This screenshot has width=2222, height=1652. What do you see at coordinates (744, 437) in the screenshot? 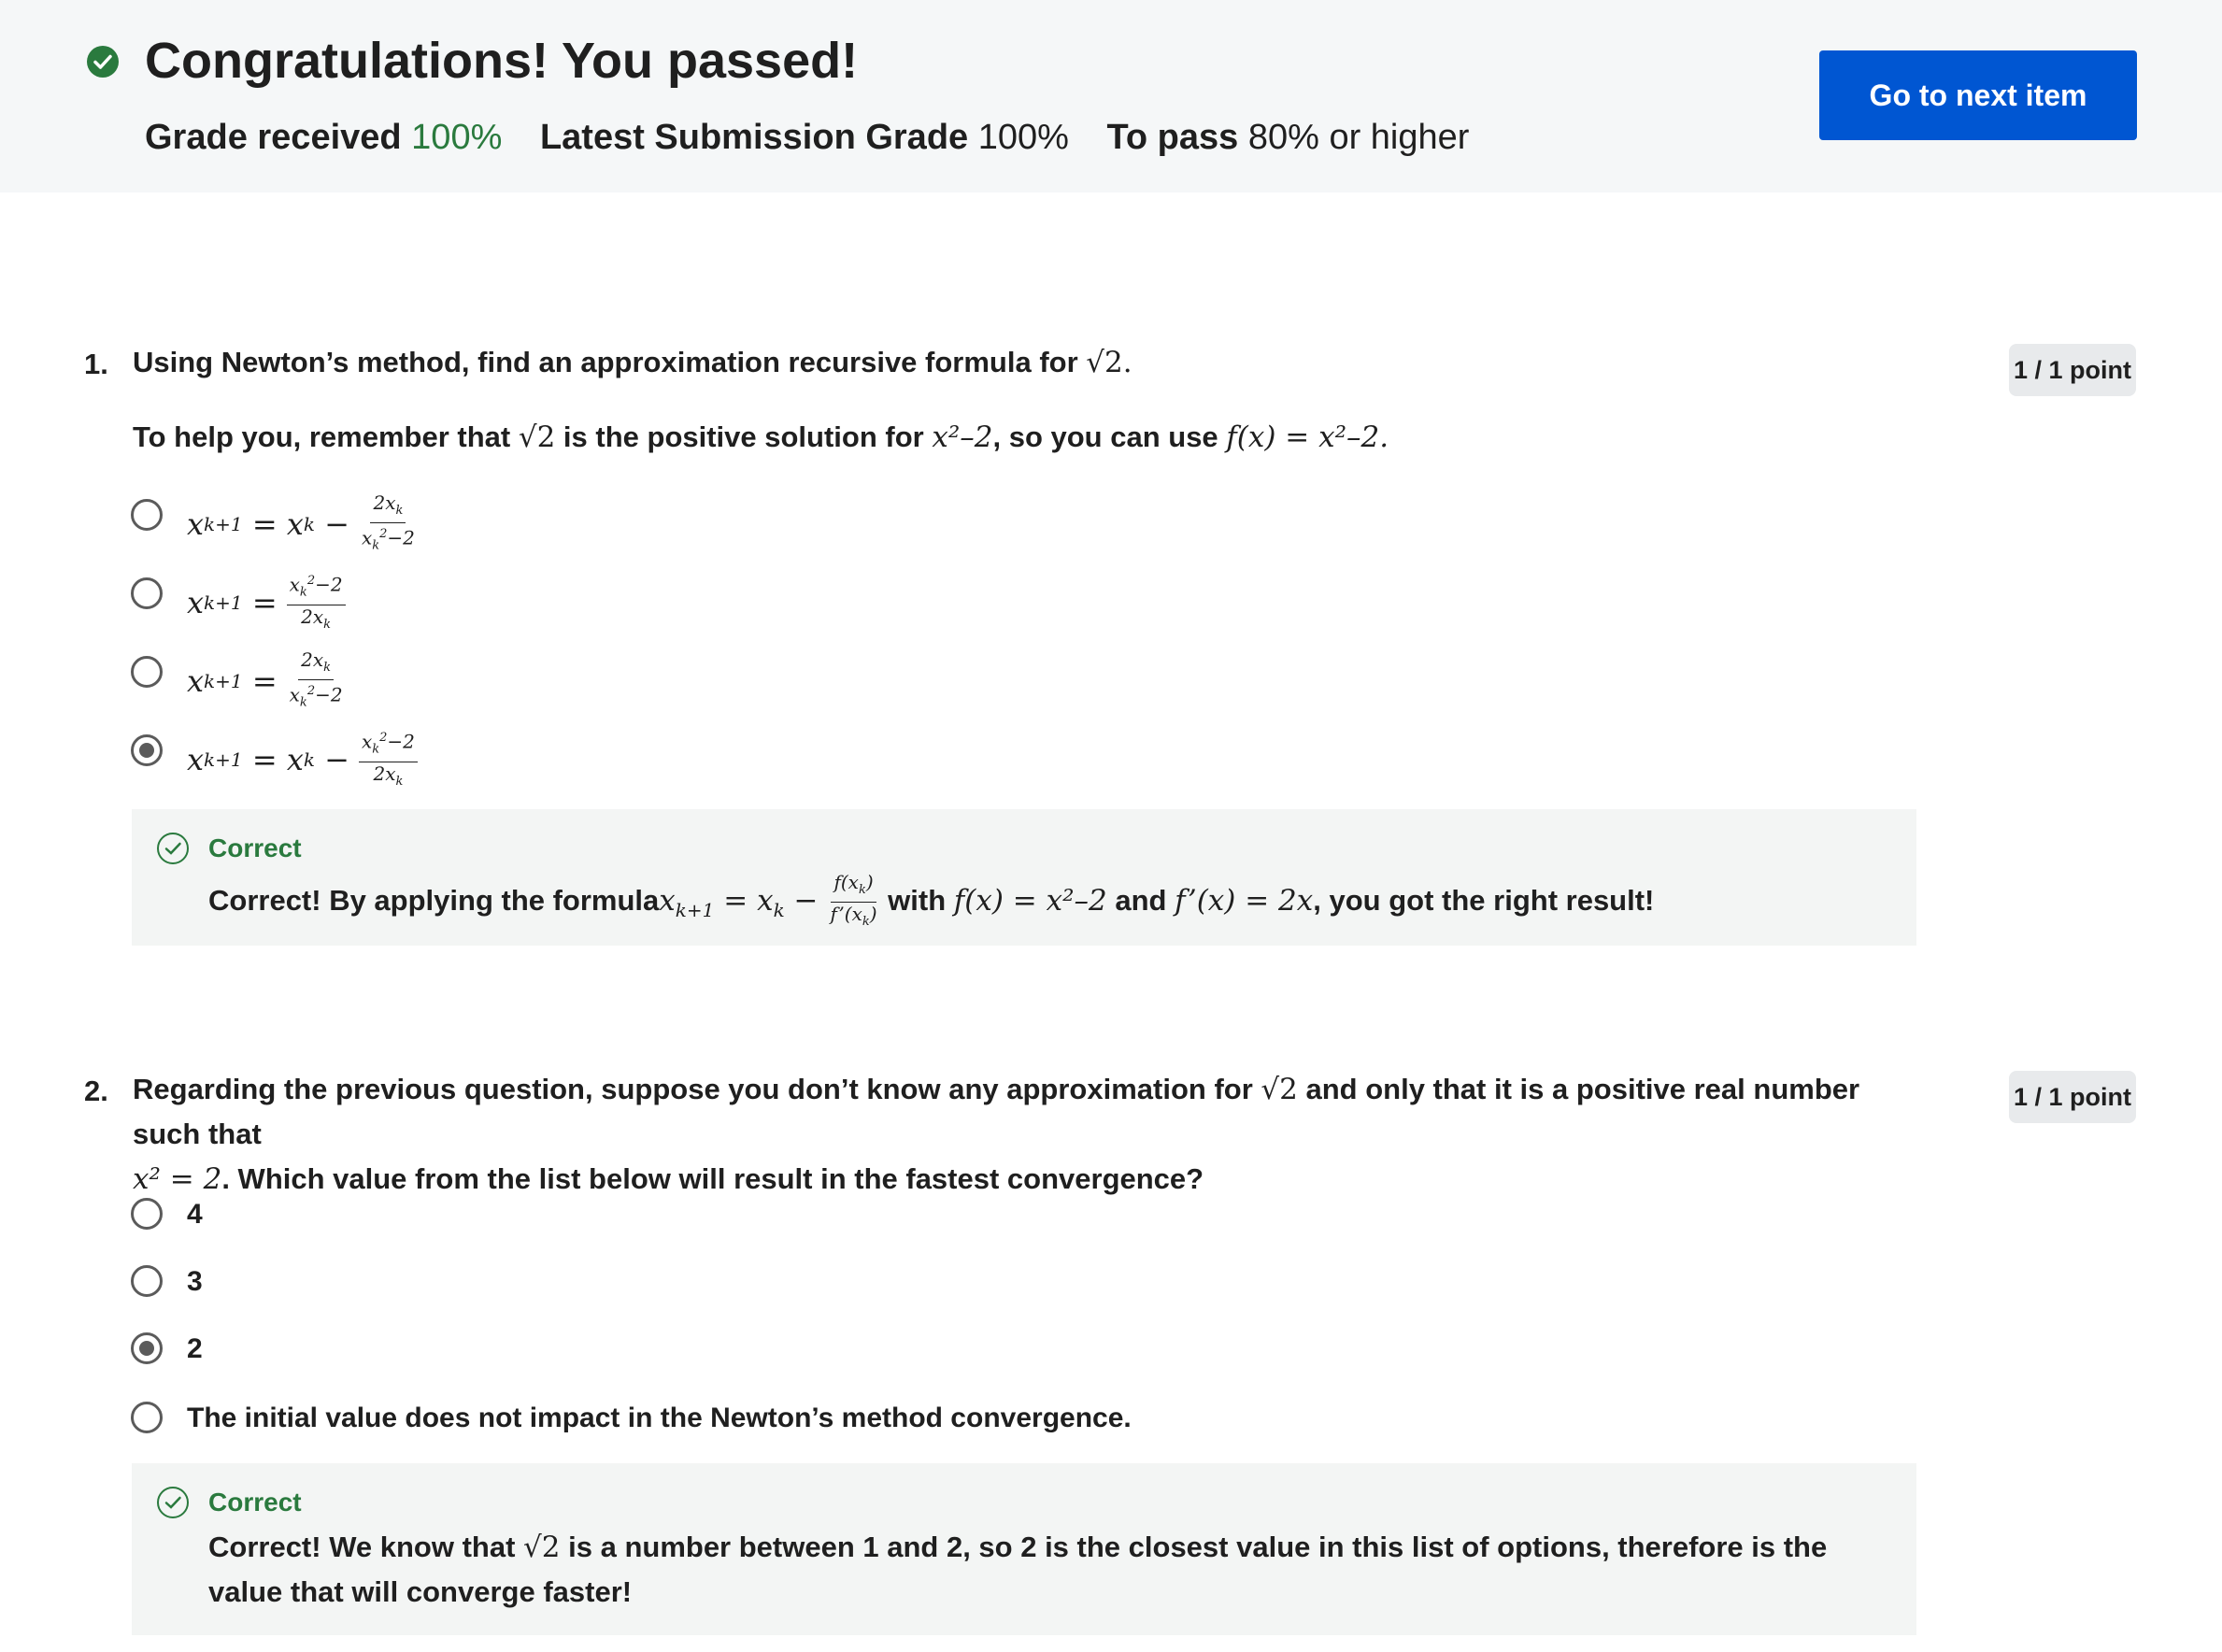
I see `hint-text: is the positive solution for` at bounding box center [744, 437].